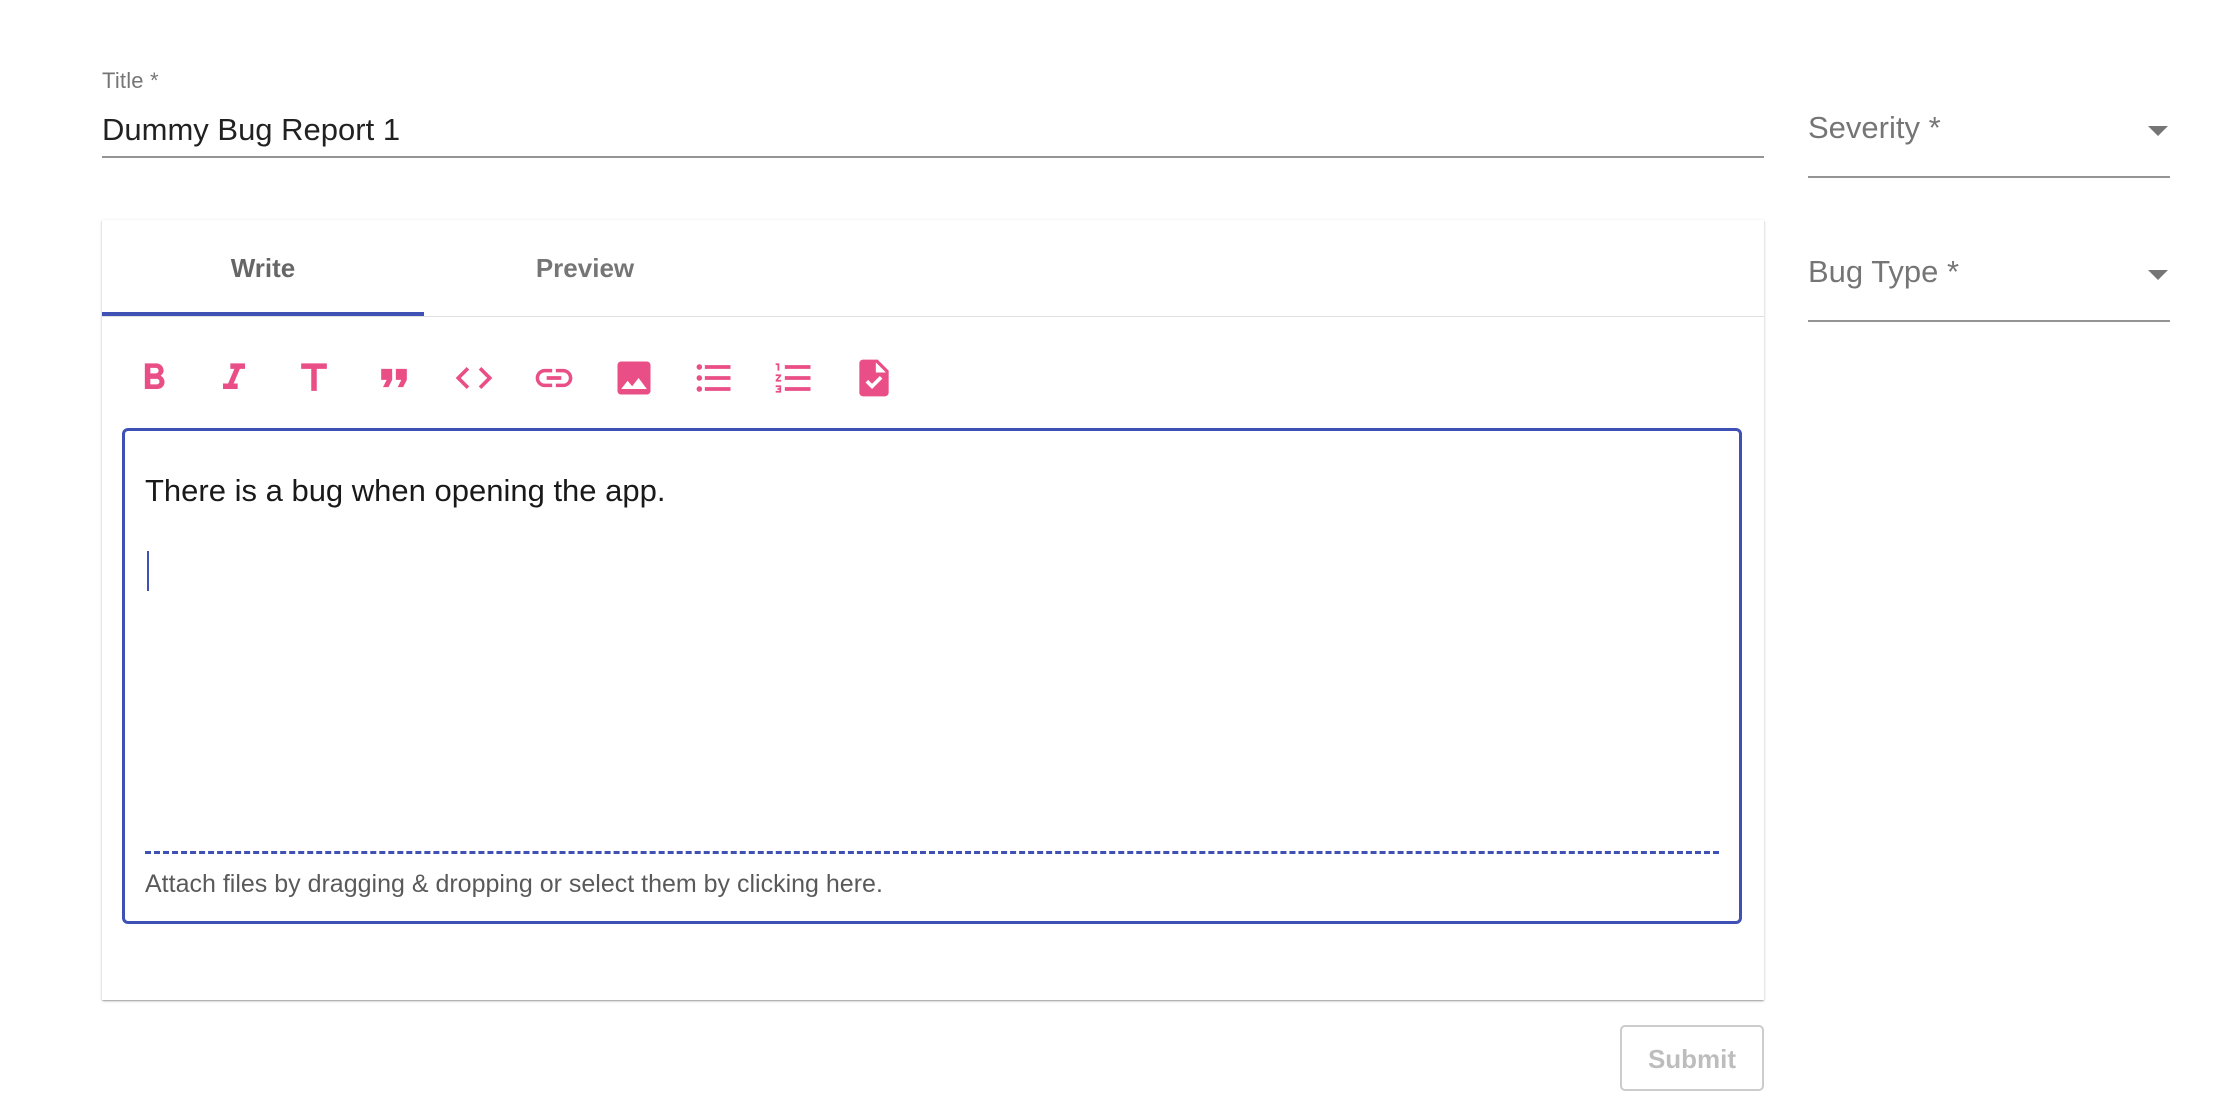 The image size is (2218, 1098). I want to click on title-label: Title *, so click(130, 80).